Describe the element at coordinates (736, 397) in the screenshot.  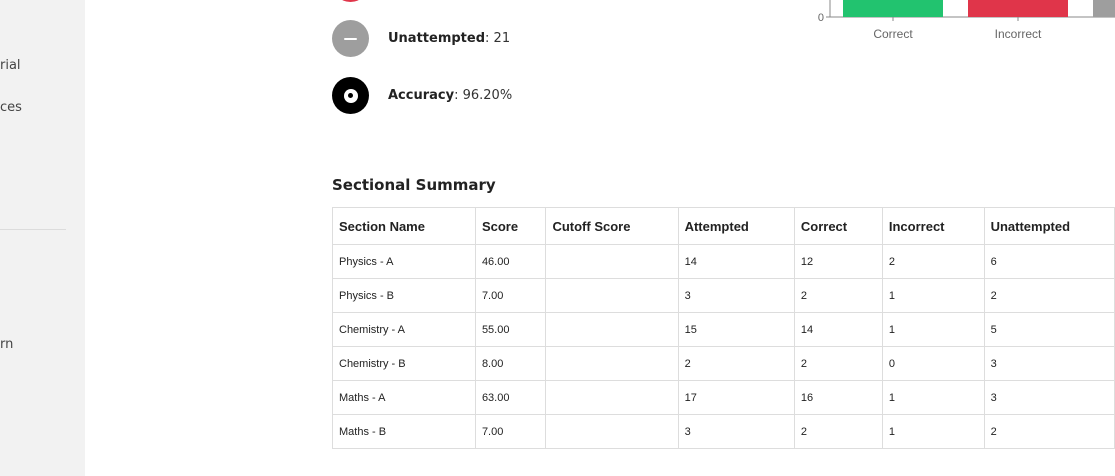
I see `cell-attempted: 17` at that location.